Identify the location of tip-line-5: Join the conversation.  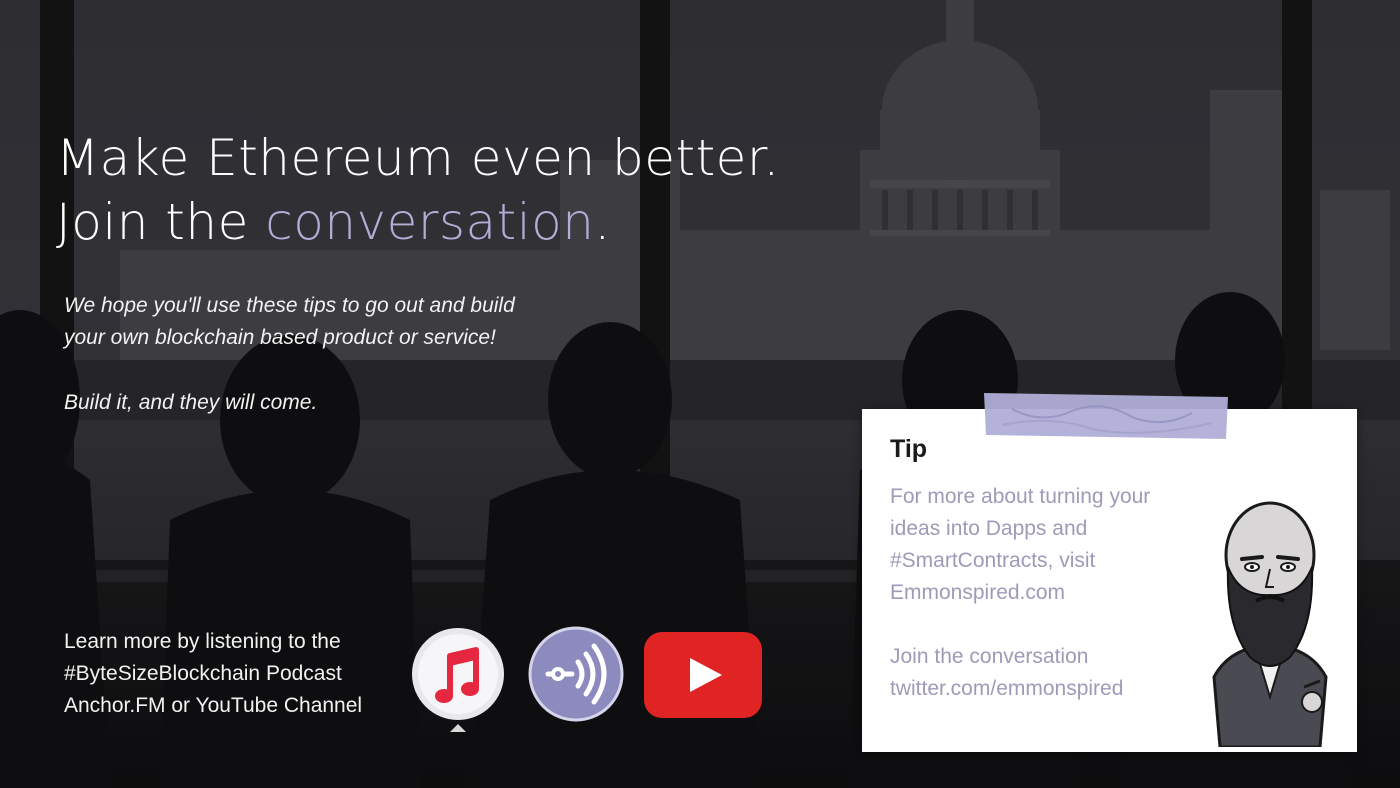
(989, 656).